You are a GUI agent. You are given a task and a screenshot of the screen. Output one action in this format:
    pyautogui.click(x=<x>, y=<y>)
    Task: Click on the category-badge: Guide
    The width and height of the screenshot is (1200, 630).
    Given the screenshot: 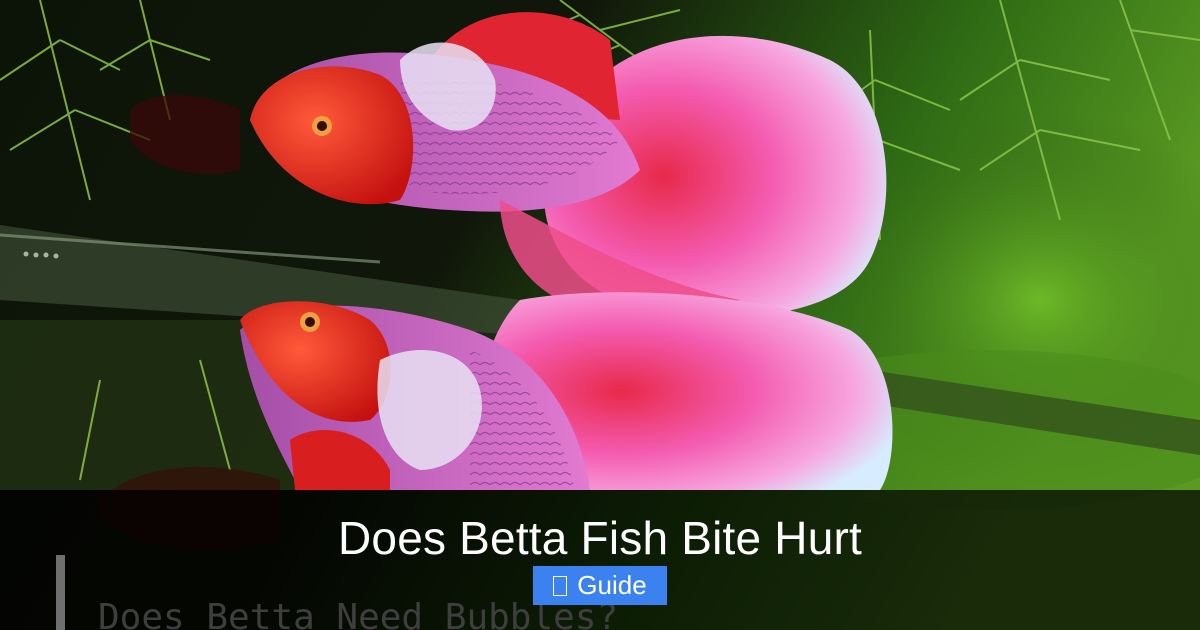 What is the action you would take?
    pyautogui.click(x=600, y=585)
    